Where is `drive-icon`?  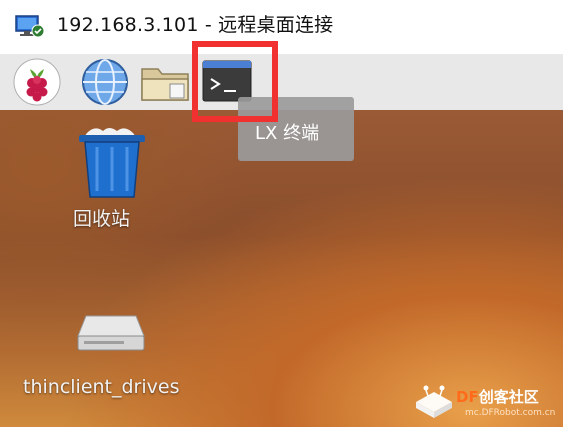
drive-icon is located at coordinates (111, 332).